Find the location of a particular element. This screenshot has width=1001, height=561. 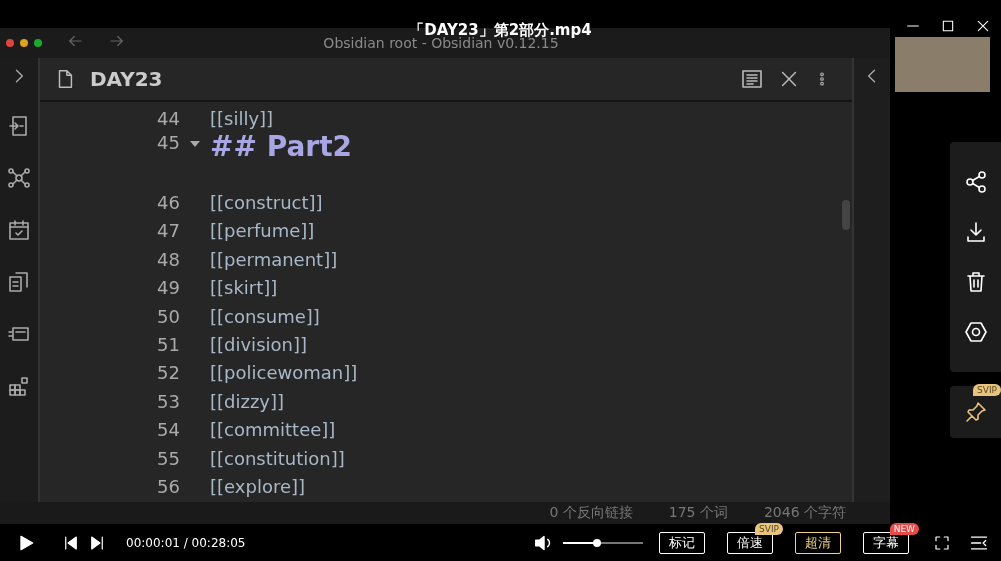

status-text: 175 个词 is located at coordinates (698, 513).